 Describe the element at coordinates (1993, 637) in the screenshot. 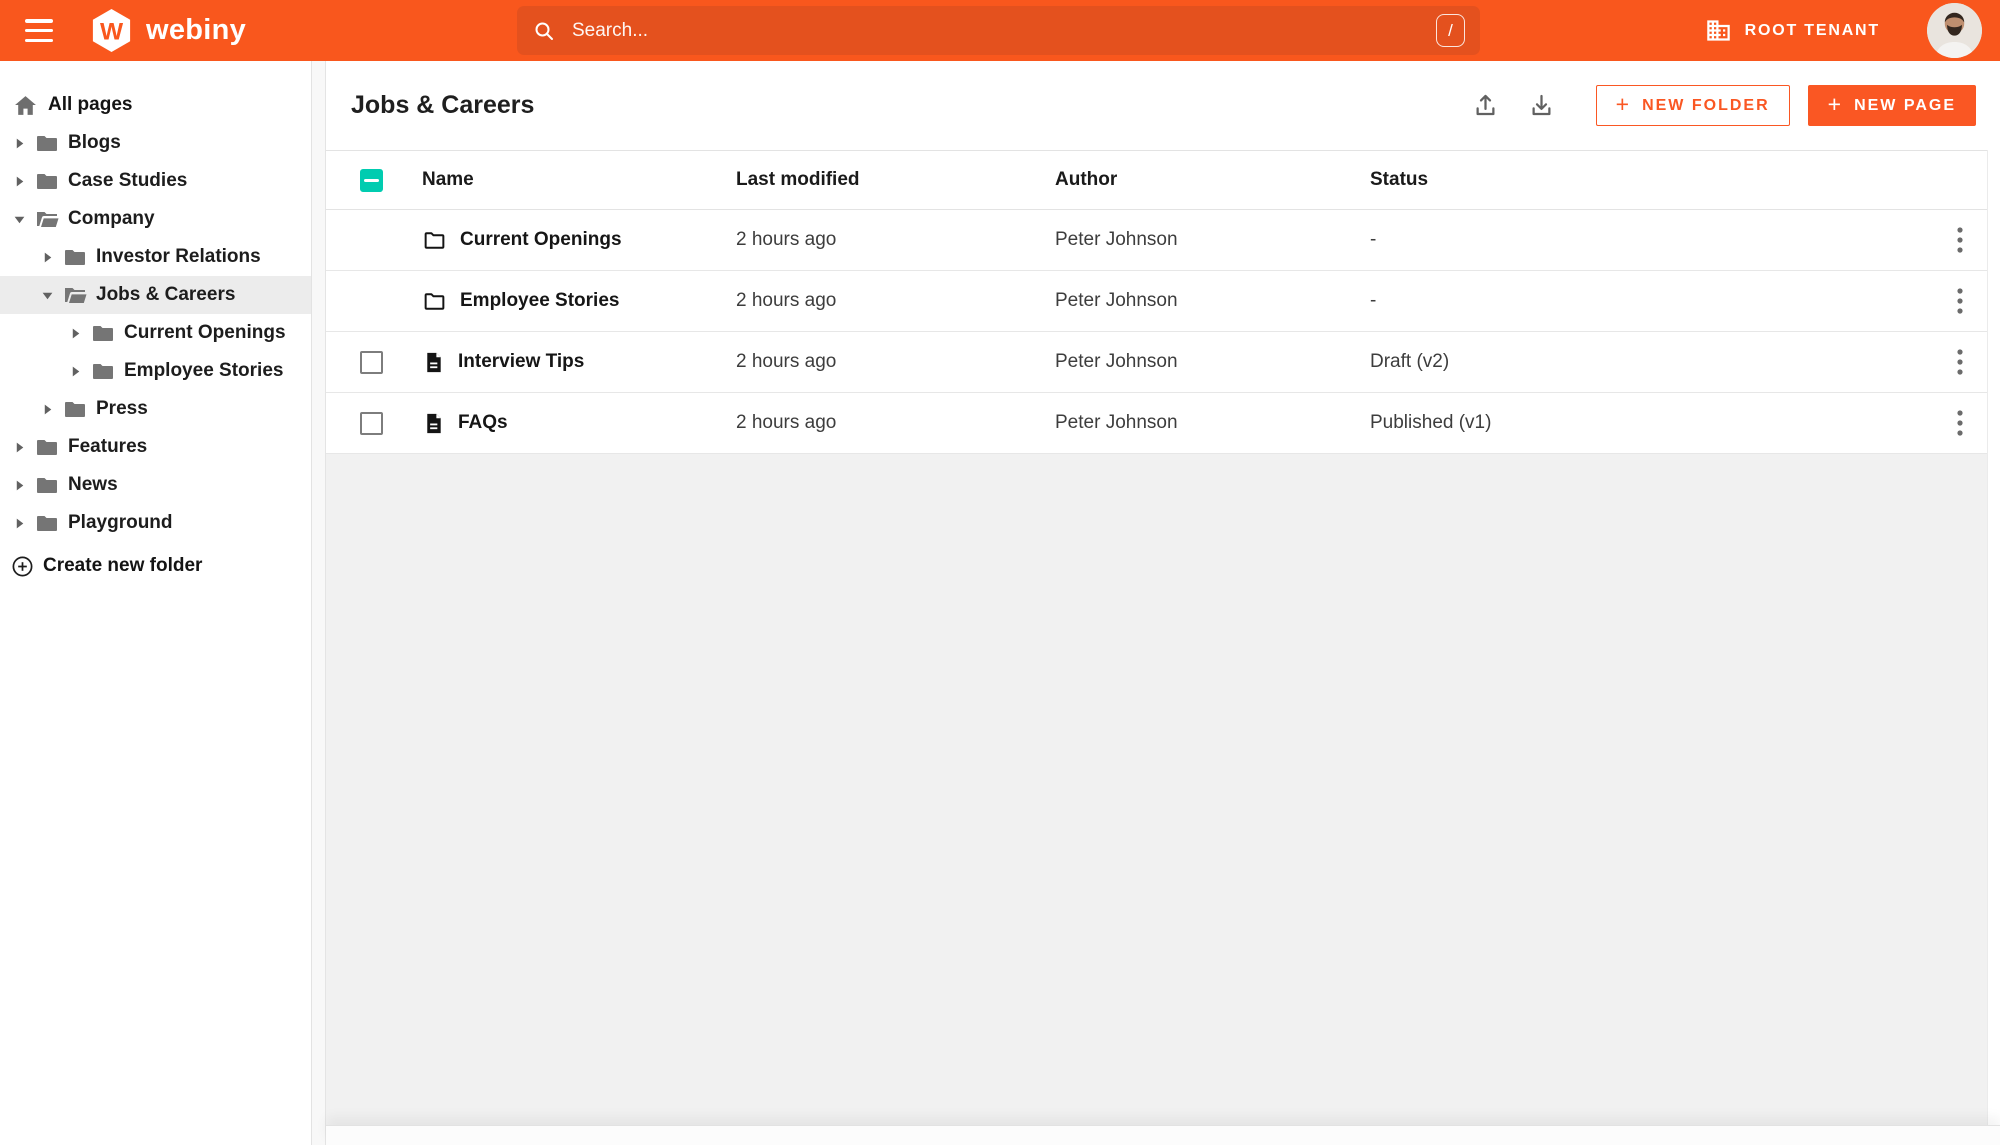

I see `content-scrollbar-track` at that location.